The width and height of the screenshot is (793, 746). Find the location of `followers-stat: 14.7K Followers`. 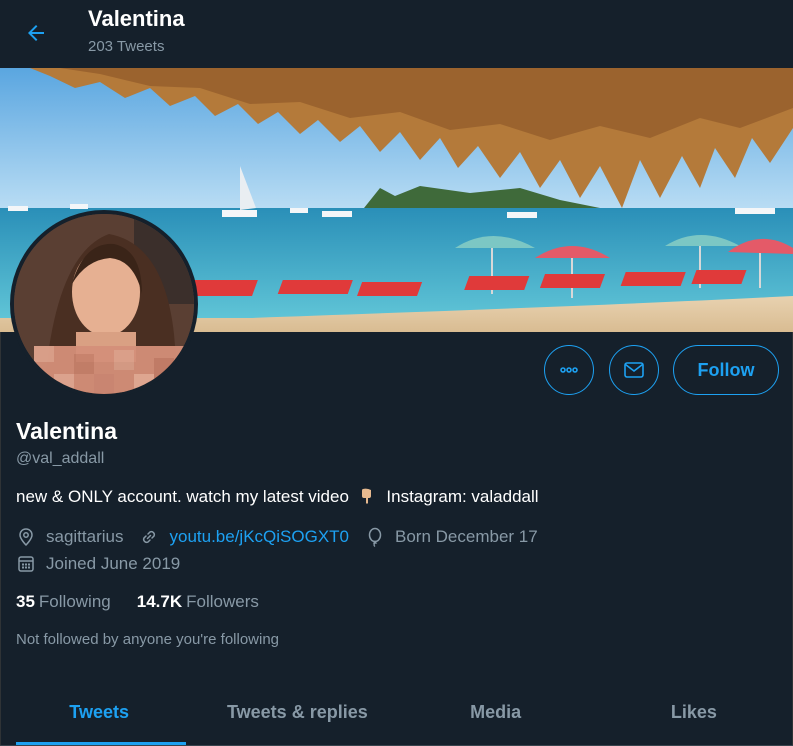

followers-stat: 14.7K Followers is located at coordinates (198, 602).